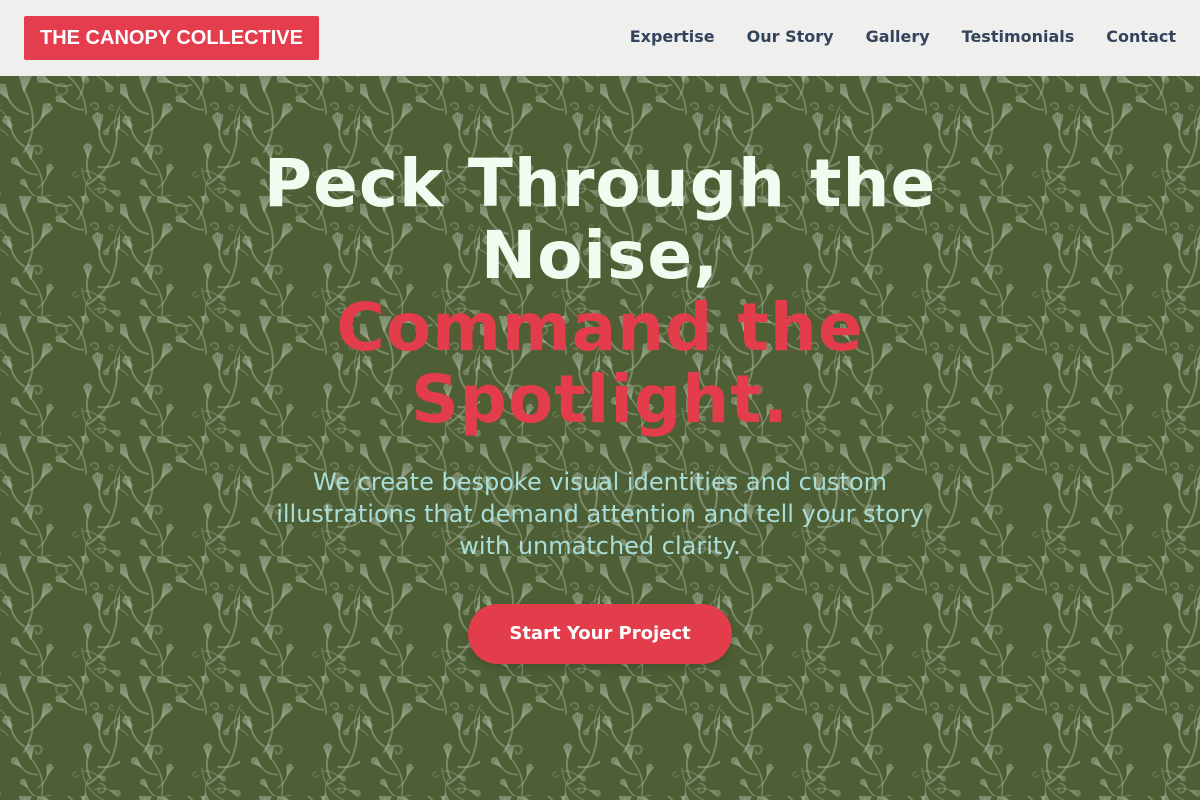  I want to click on nav-our-story: Our Story, so click(790, 37).